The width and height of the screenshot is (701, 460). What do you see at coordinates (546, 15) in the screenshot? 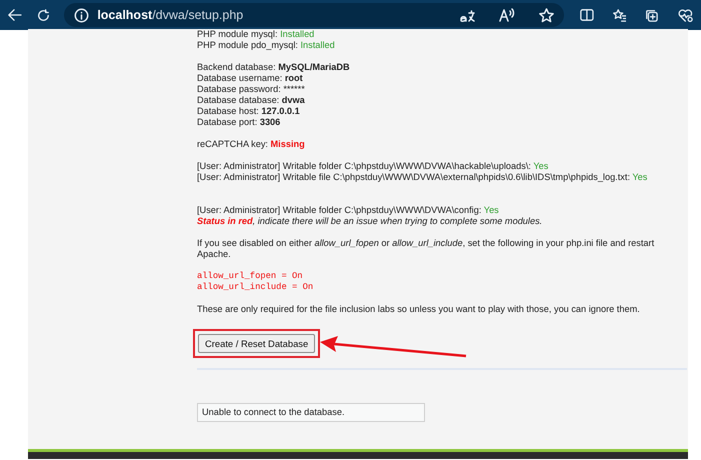
I see `favorite-star-icon` at bounding box center [546, 15].